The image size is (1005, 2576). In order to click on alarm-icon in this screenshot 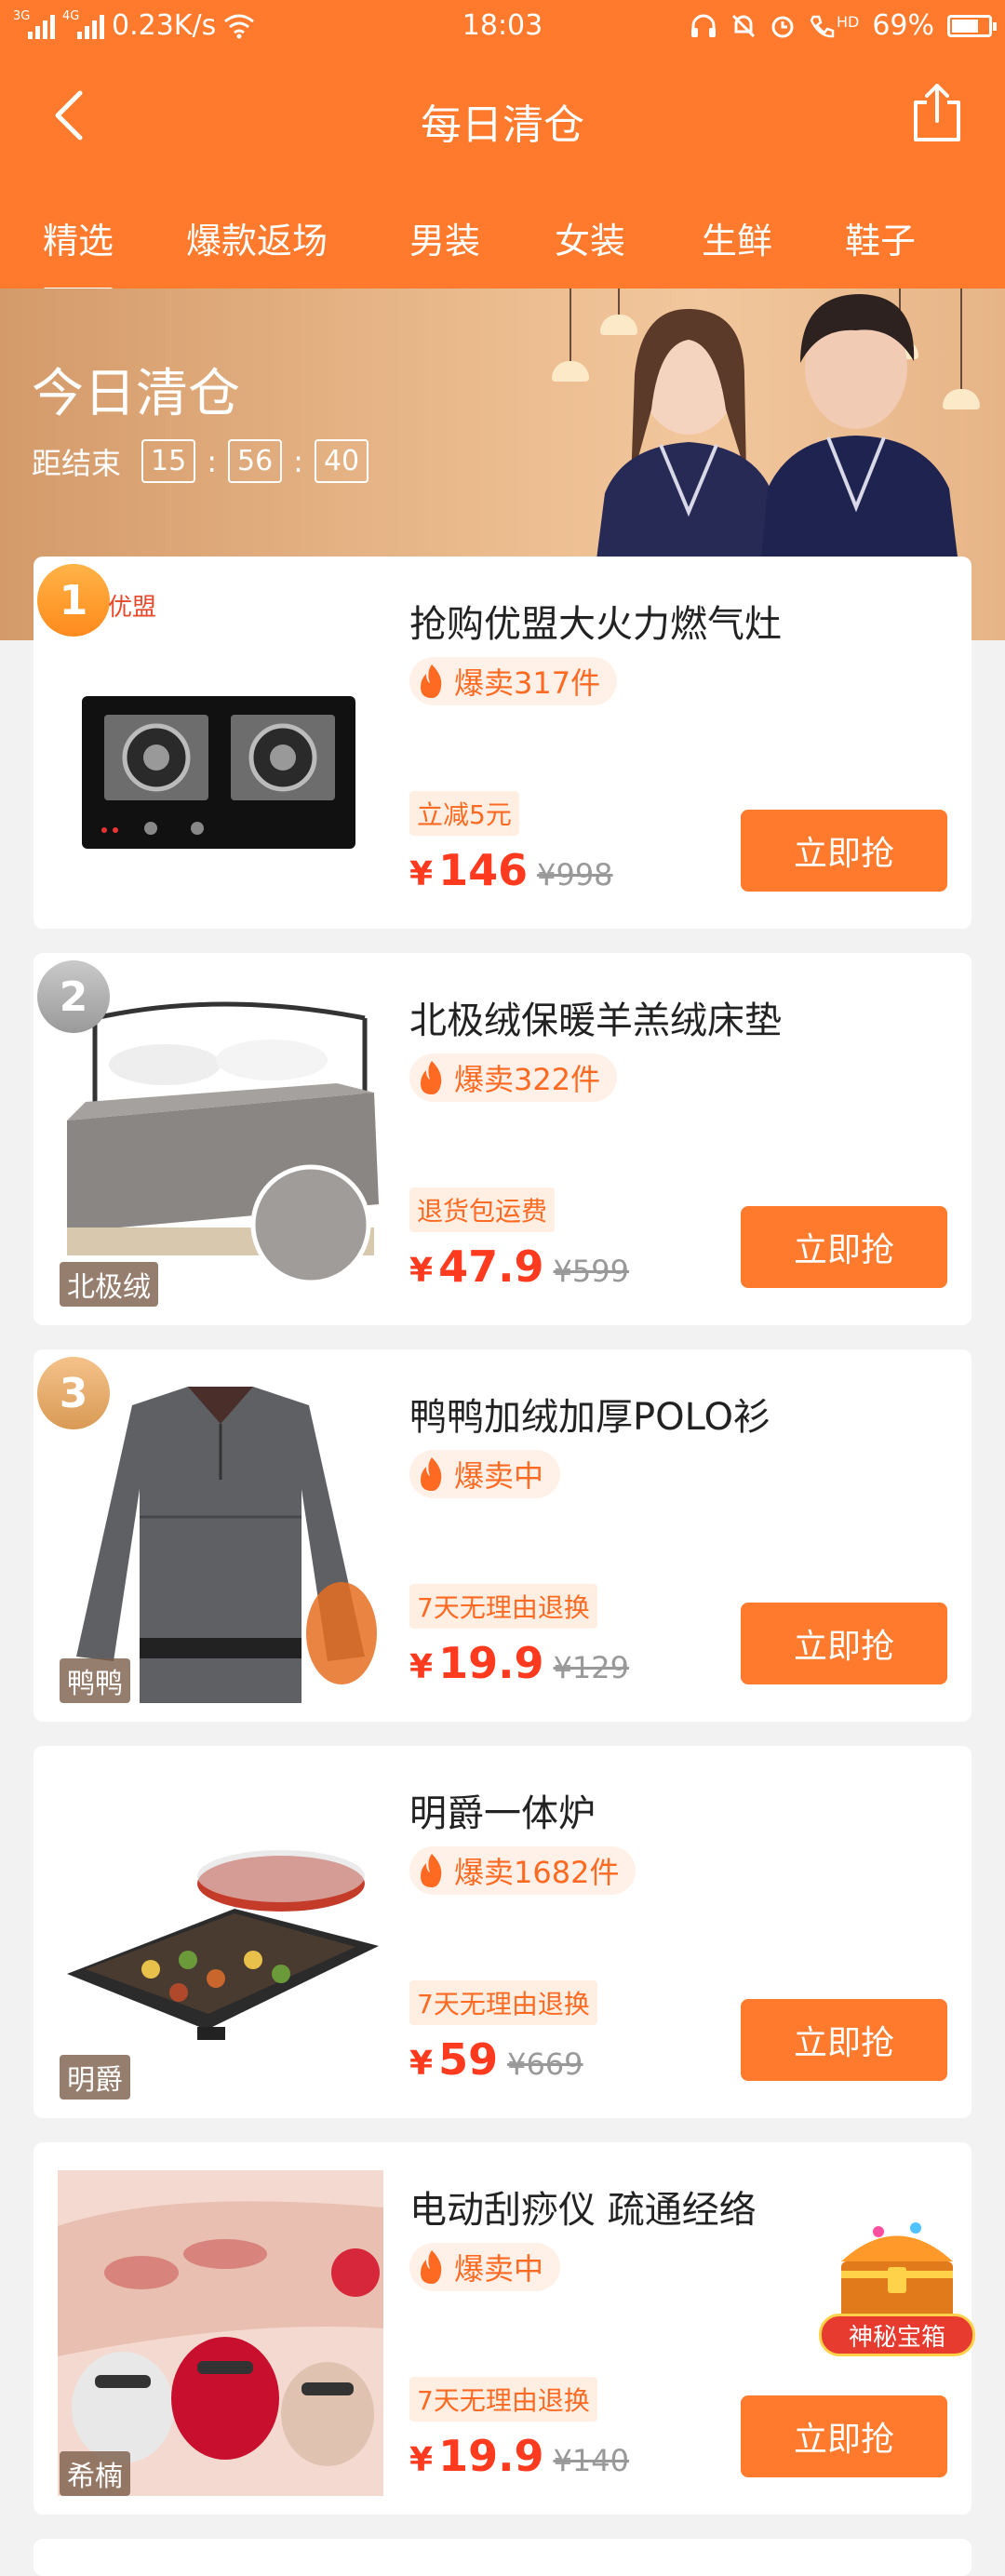, I will do `click(782, 26)`.